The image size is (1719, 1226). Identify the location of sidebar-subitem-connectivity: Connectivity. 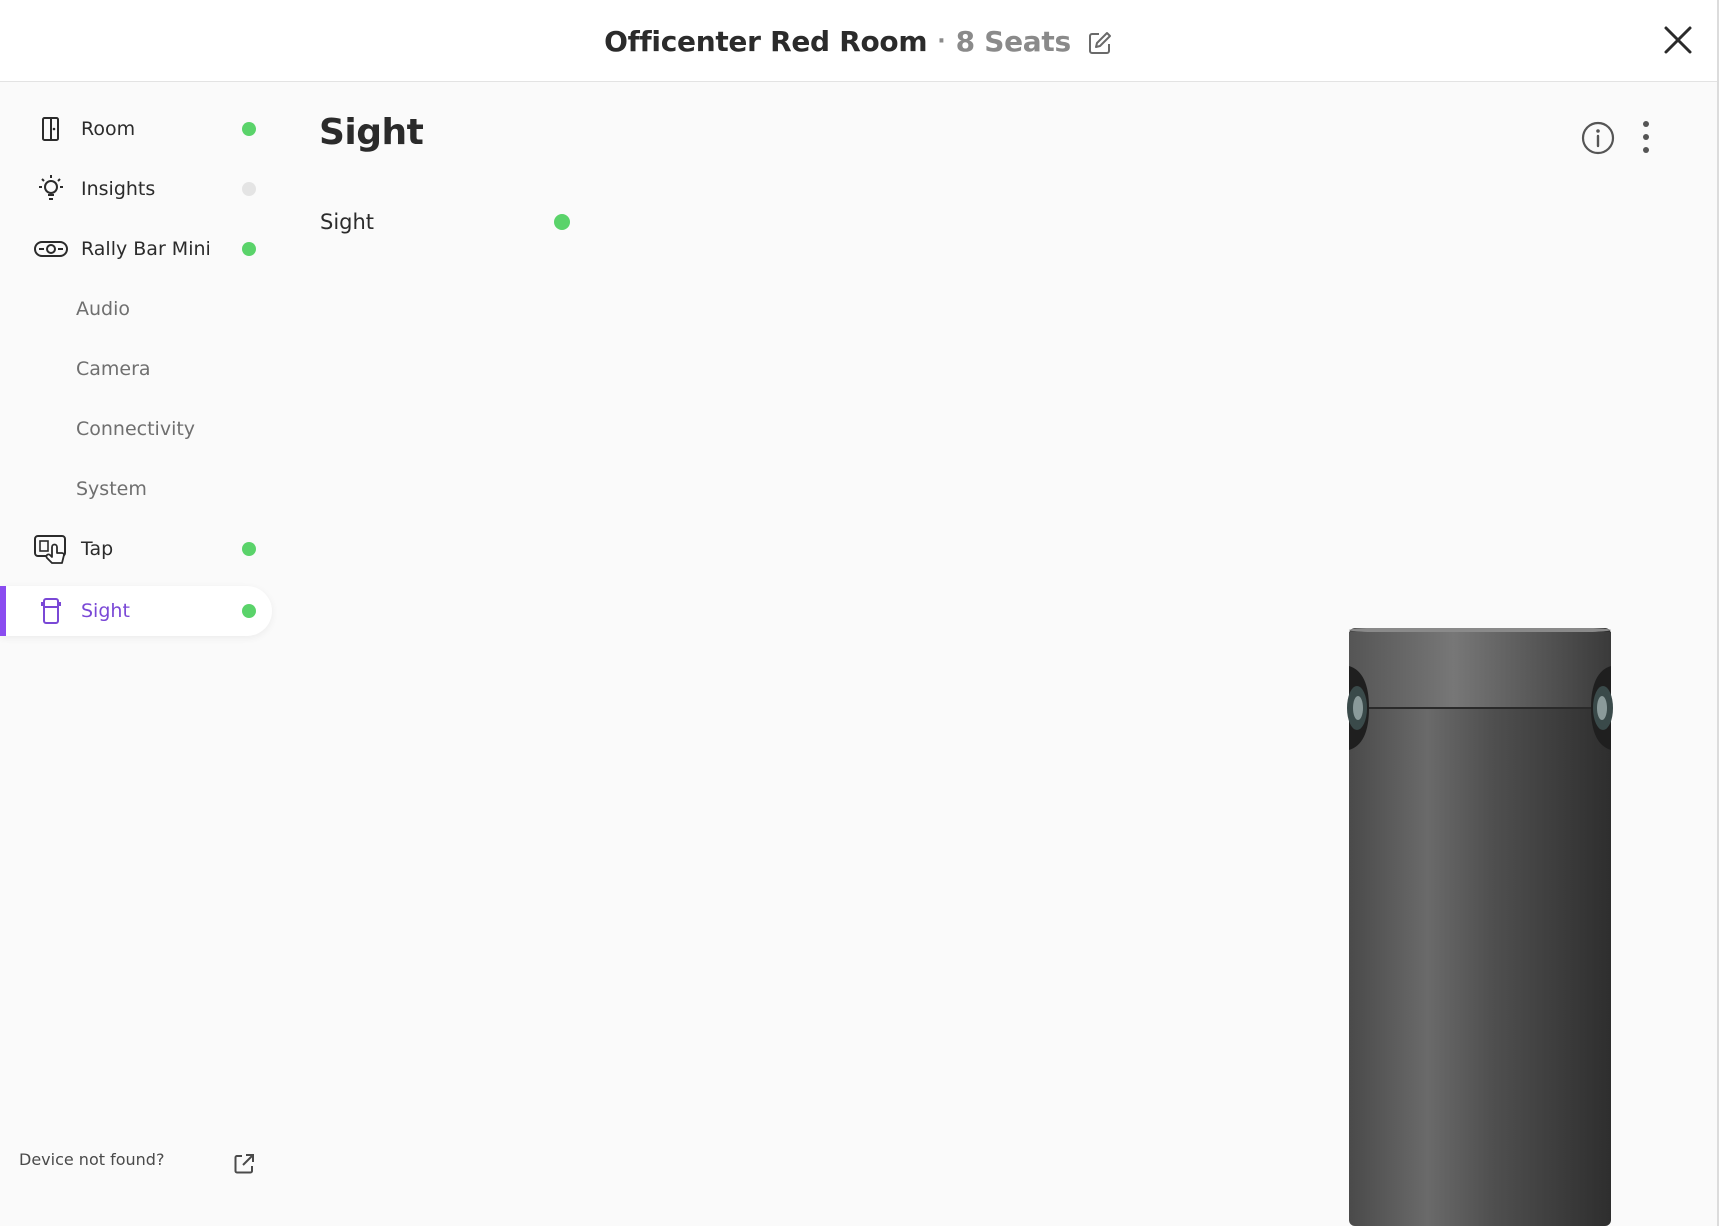
(136, 429).